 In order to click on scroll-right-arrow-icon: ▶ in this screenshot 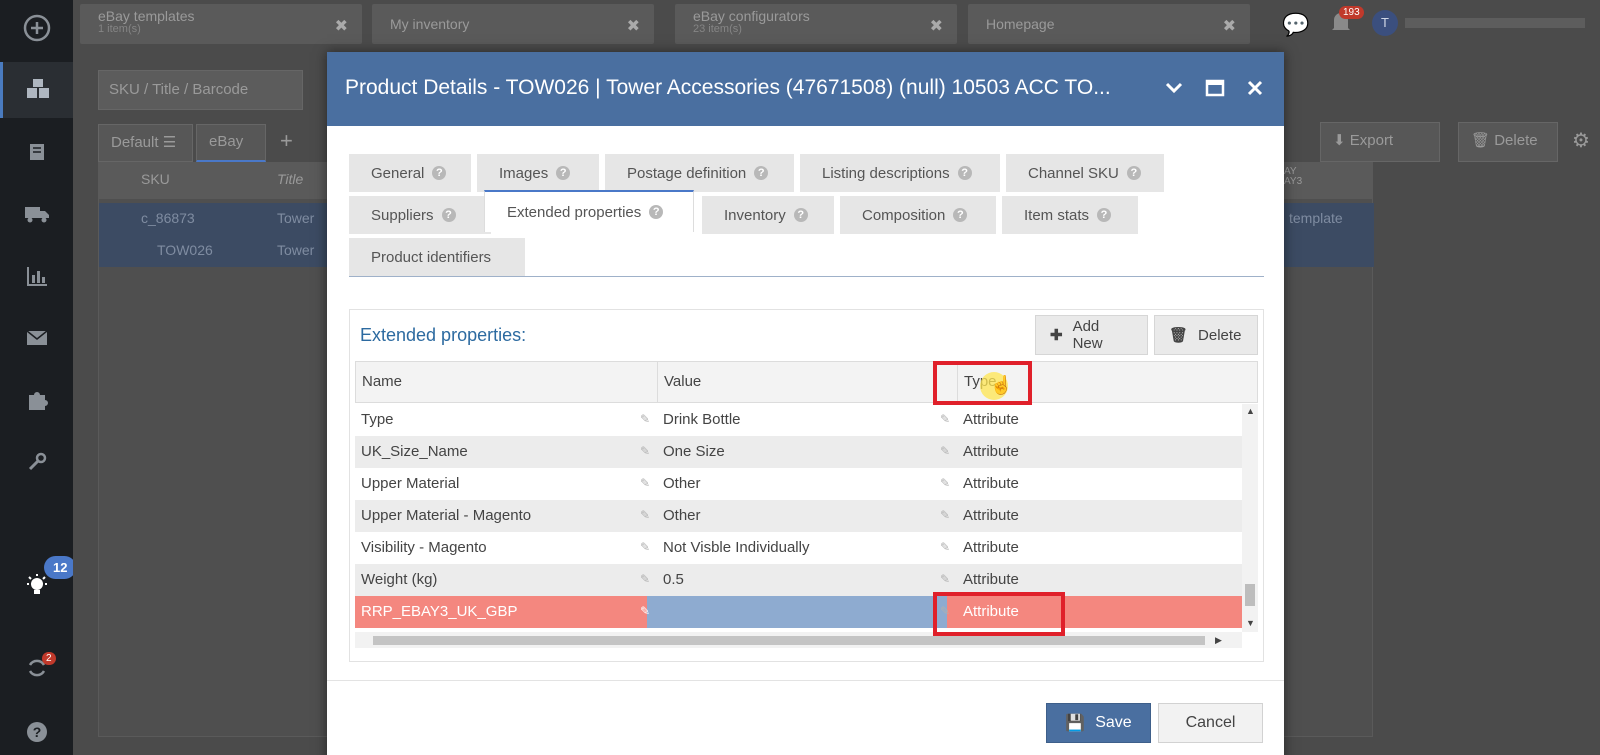, I will do `click(1218, 640)`.